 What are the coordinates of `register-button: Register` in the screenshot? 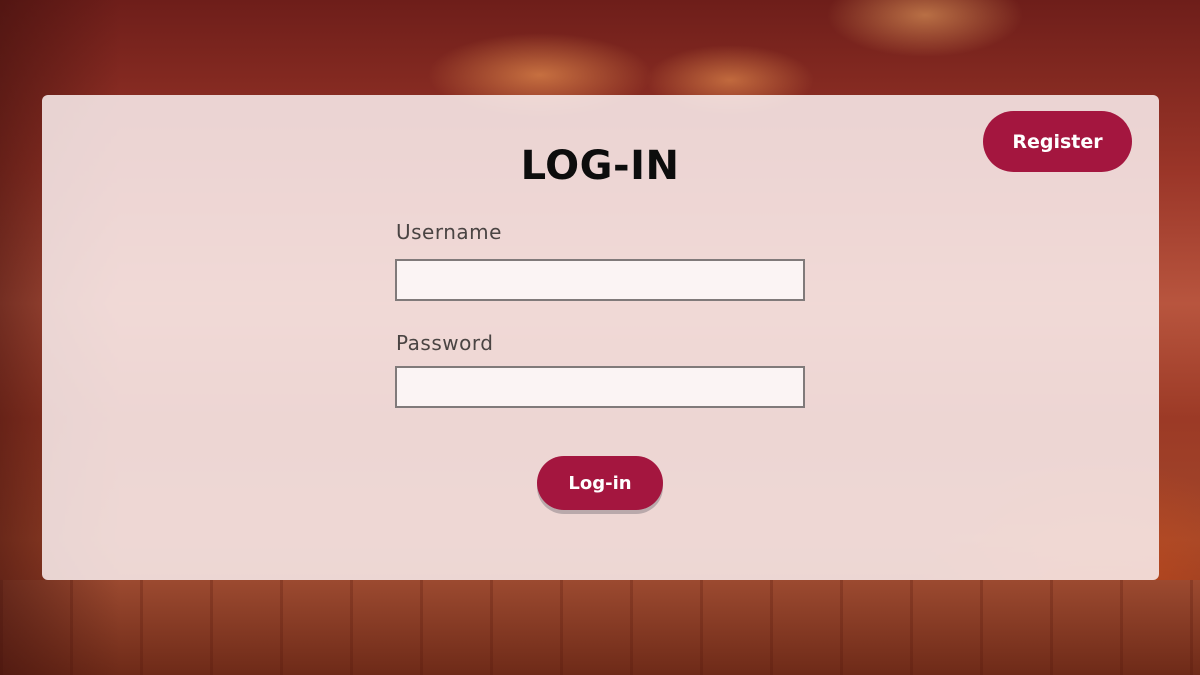 It's located at (1057, 141).